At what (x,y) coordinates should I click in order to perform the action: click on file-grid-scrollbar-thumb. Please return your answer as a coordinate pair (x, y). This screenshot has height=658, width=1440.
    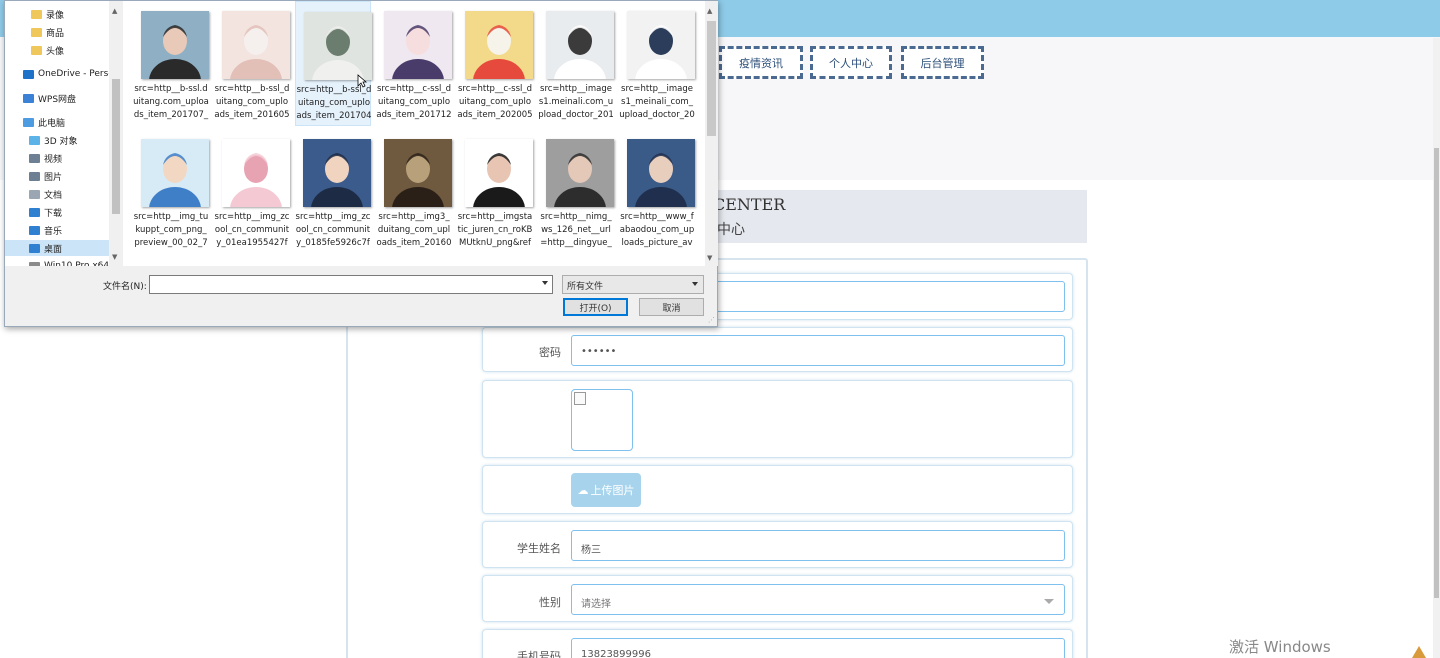
    Looking at the image, I should click on (711, 78).